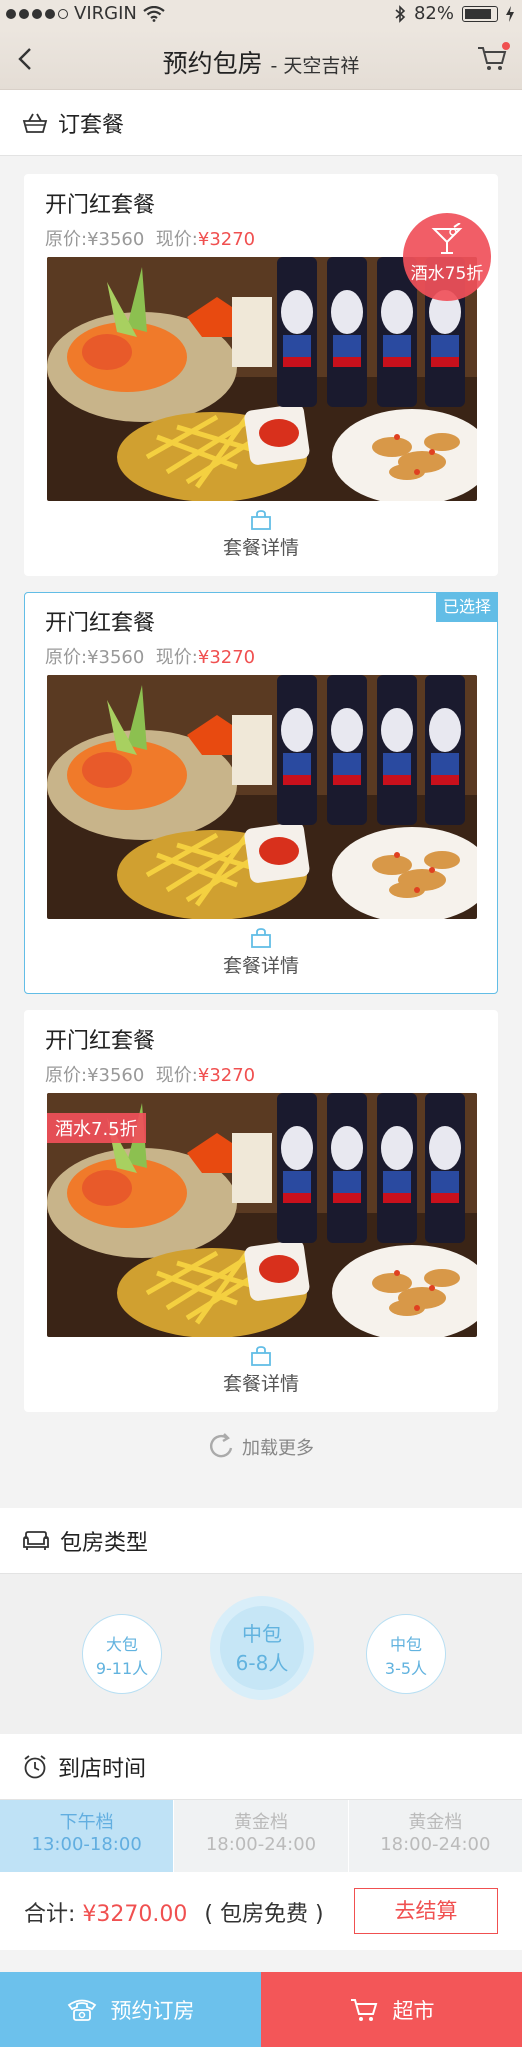 The width and height of the screenshot is (522, 2047). Describe the element at coordinates (480, 13) in the screenshot. I see `battery-icon` at that location.